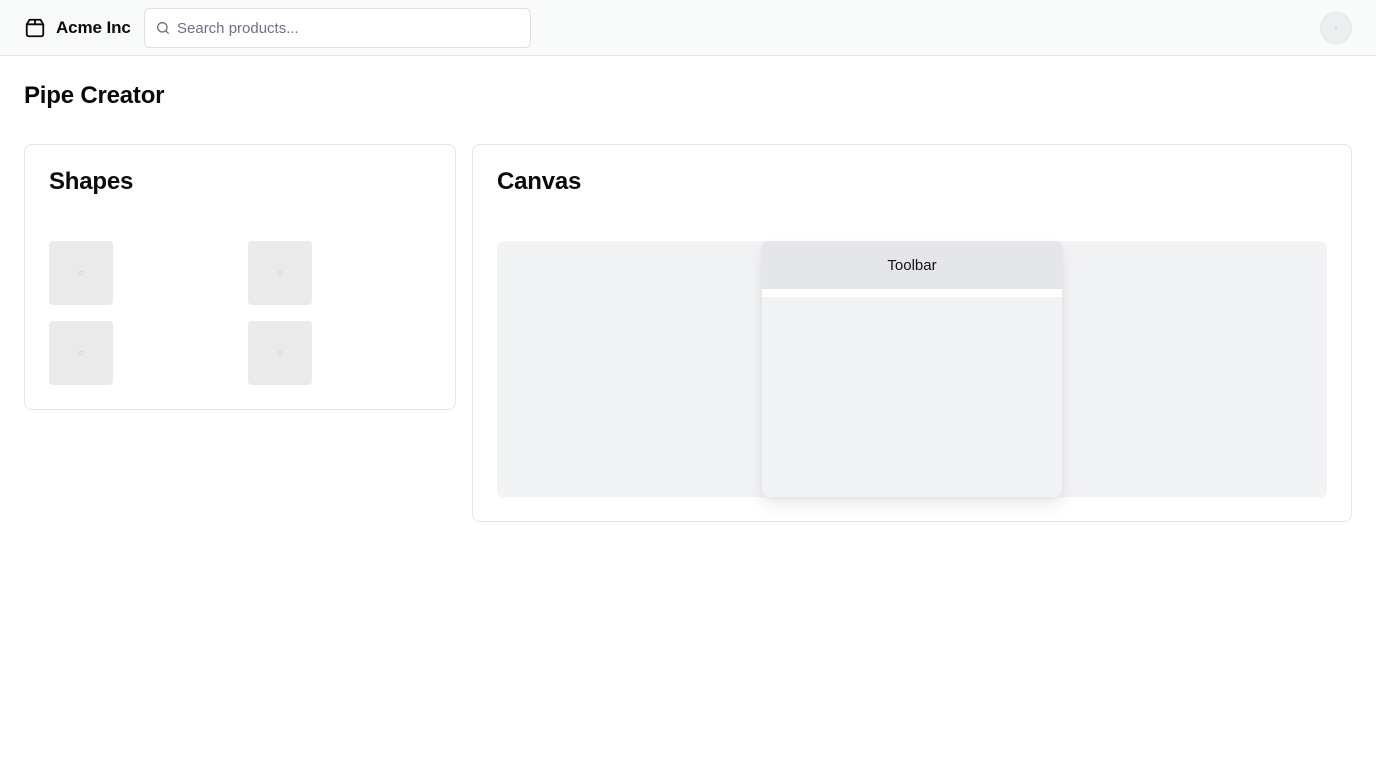  What do you see at coordinates (91, 181) in the screenshot?
I see `shapes-panel-title: Shapes` at bounding box center [91, 181].